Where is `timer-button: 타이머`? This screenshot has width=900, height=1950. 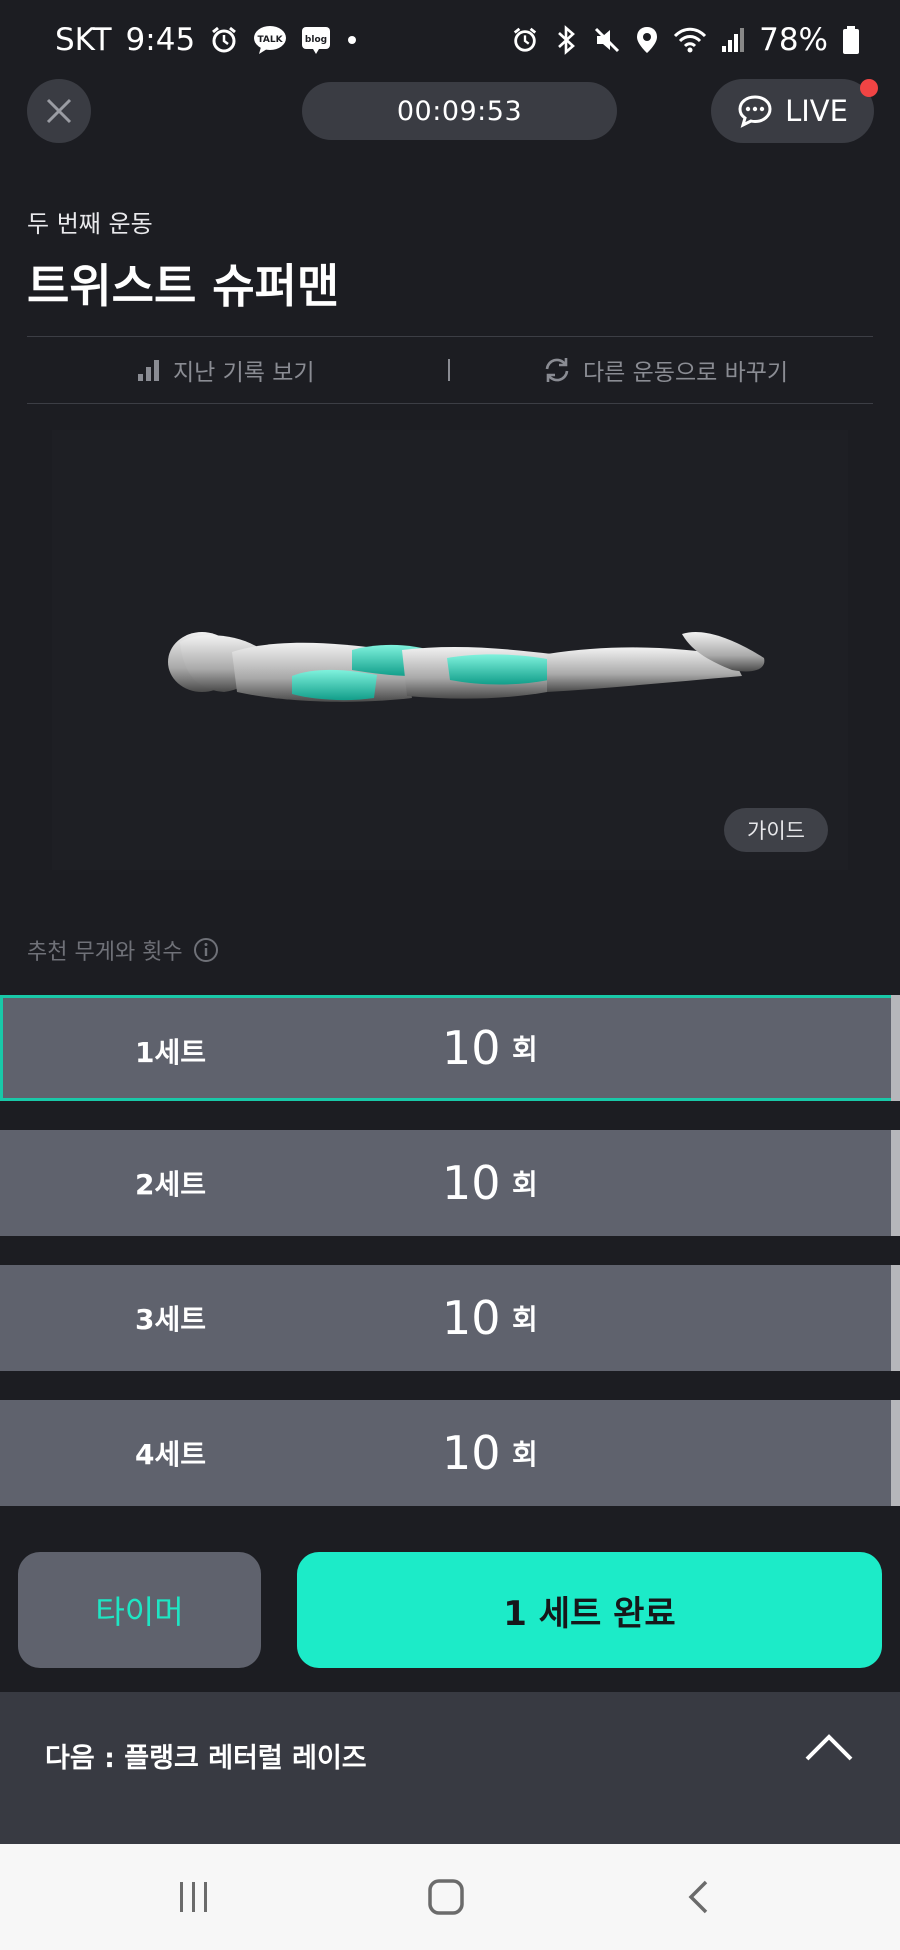
timer-button: 타이머 is located at coordinates (139, 1610).